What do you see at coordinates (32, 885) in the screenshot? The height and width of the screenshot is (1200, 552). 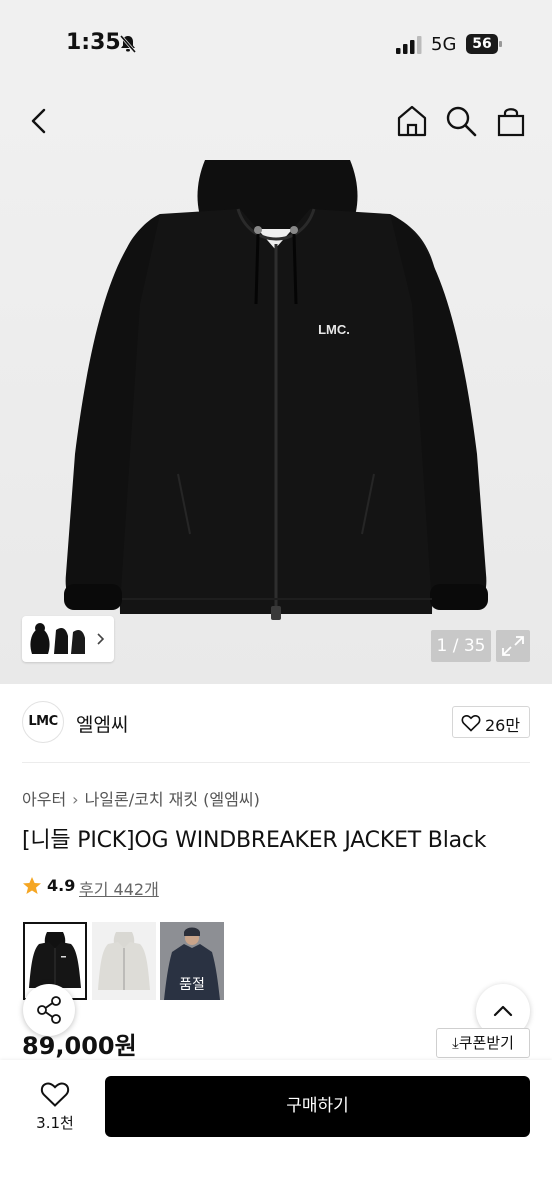 I see `star-icon` at bounding box center [32, 885].